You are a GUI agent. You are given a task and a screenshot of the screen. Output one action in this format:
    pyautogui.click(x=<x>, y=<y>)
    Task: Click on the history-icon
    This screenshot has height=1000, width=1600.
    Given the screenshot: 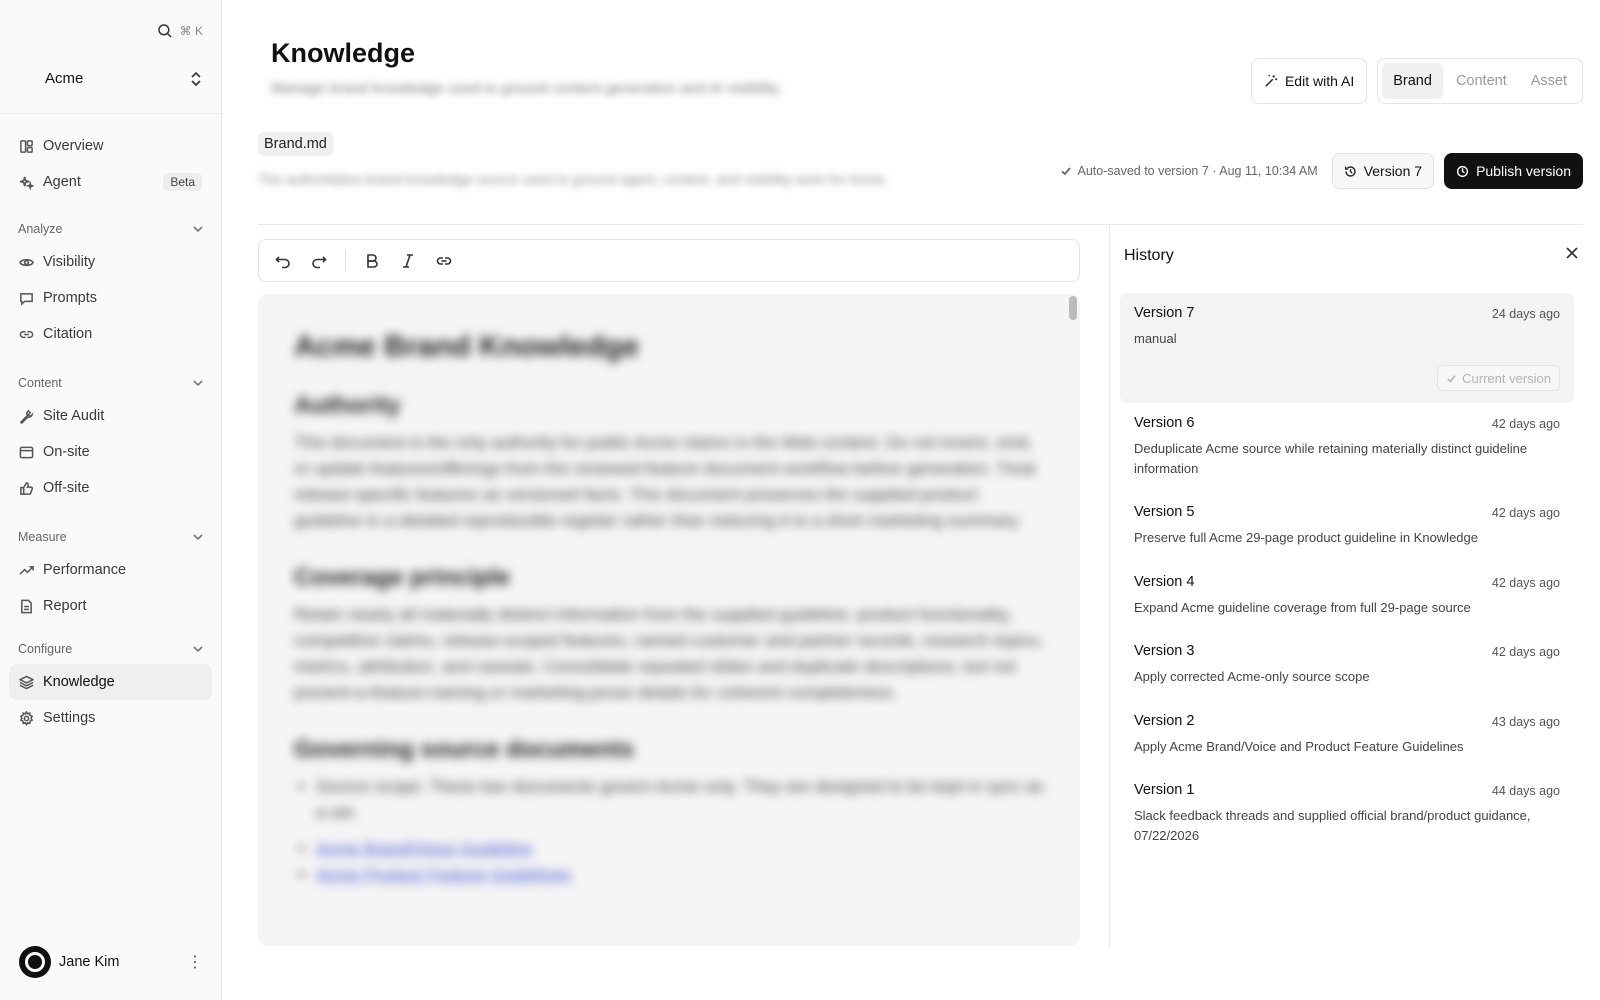 What is the action you would take?
    pyautogui.click(x=1350, y=171)
    